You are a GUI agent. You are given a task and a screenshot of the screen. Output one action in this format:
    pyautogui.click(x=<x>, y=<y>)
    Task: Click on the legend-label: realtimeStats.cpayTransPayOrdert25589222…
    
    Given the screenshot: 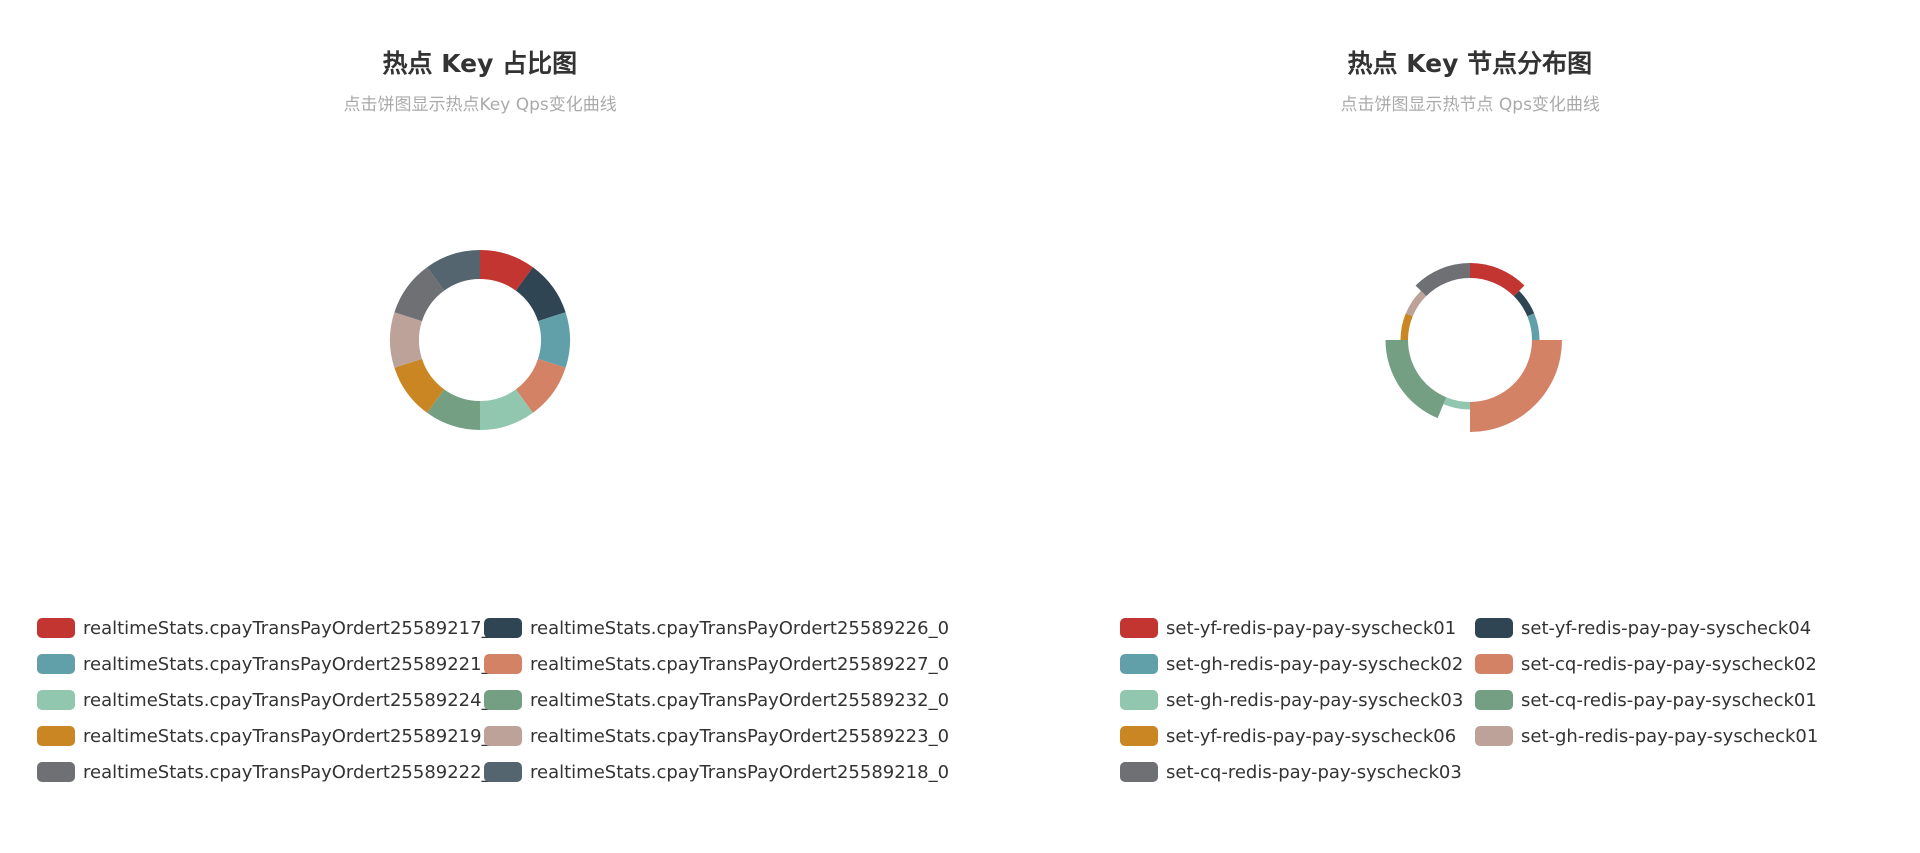 What is the action you would take?
    pyautogui.click(x=293, y=772)
    